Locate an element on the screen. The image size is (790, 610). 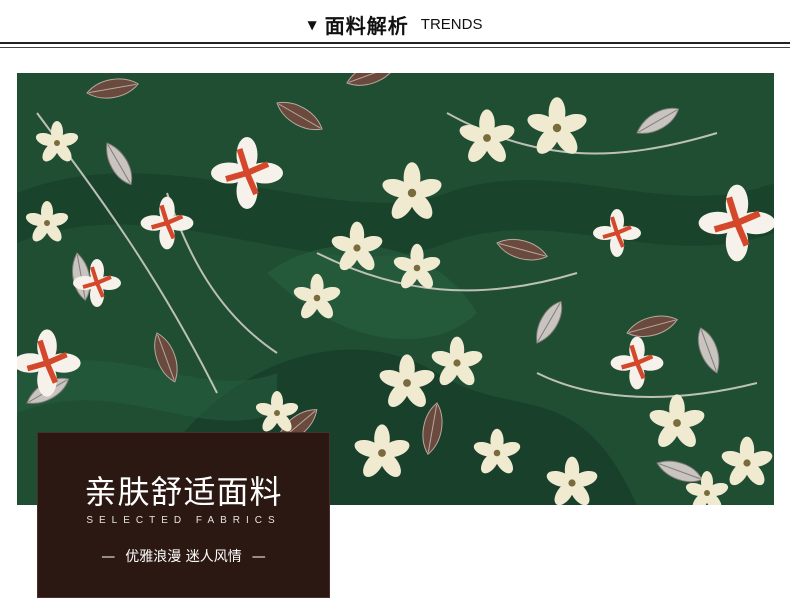
card-tagline: 优雅浪漫 迷人风情 is located at coordinates (183, 557).